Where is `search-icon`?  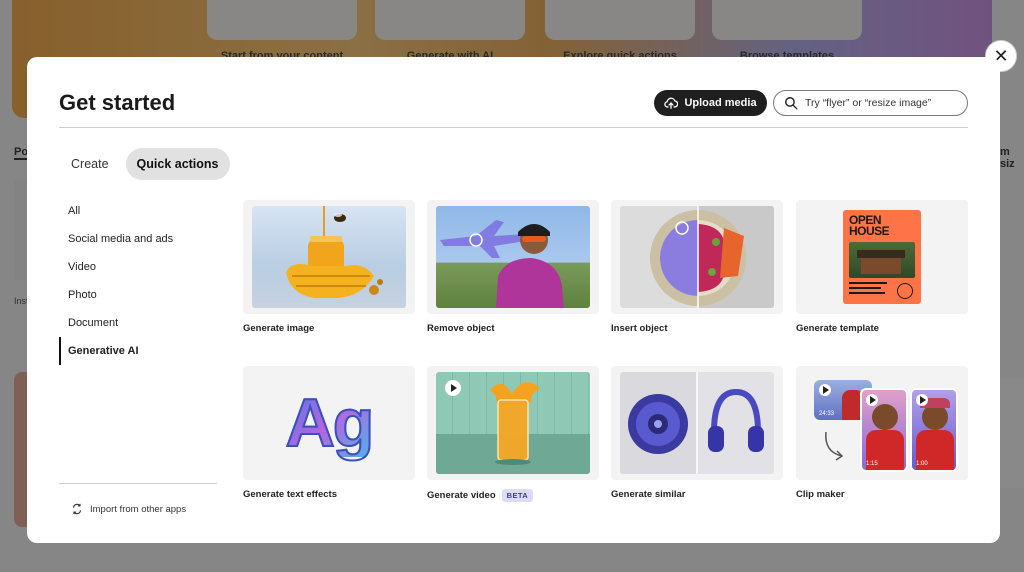 search-icon is located at coordinates (791, 103).